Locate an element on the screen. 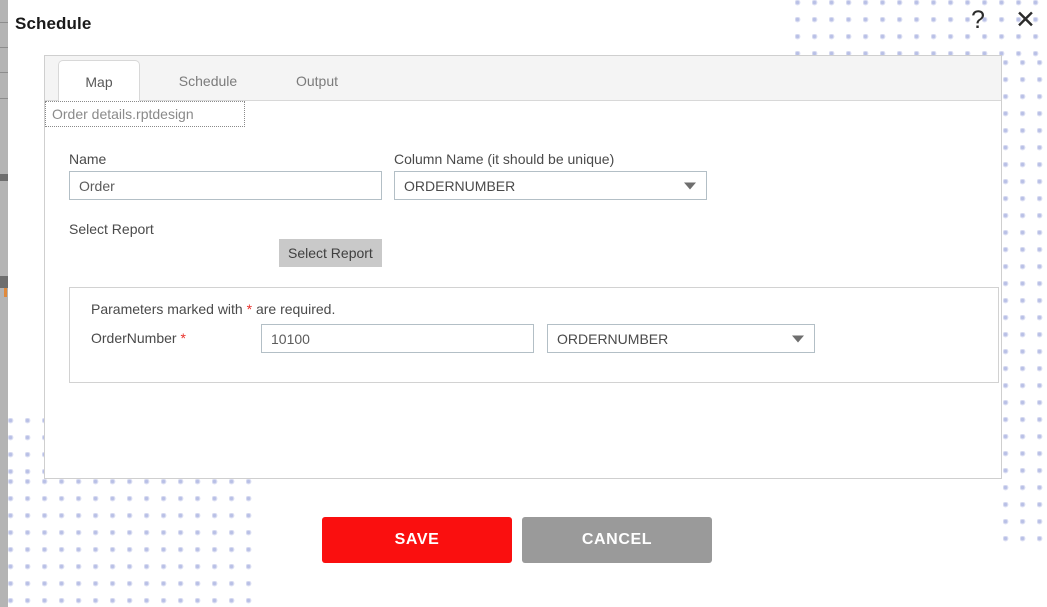  name-input is located at coordinates (225, 185).